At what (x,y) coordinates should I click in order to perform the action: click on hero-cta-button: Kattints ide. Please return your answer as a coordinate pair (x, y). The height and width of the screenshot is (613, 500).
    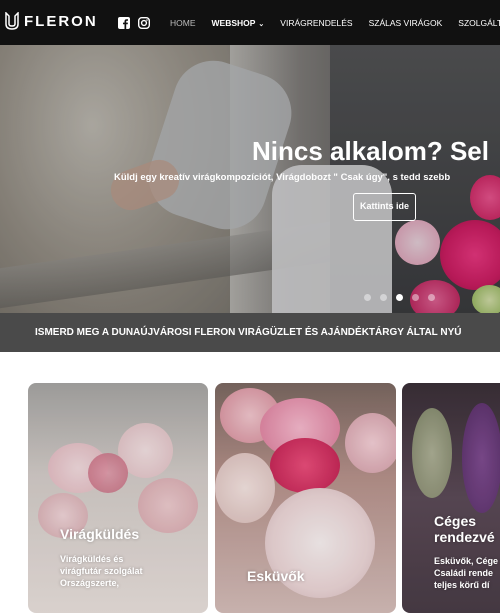
    Looking at the image, I should click on (384, 207).